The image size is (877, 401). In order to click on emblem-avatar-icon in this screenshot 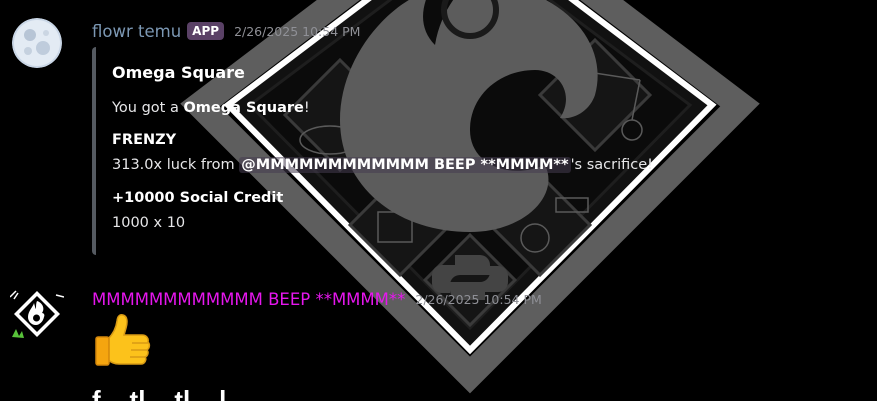, I will do `click(37, 314)`.